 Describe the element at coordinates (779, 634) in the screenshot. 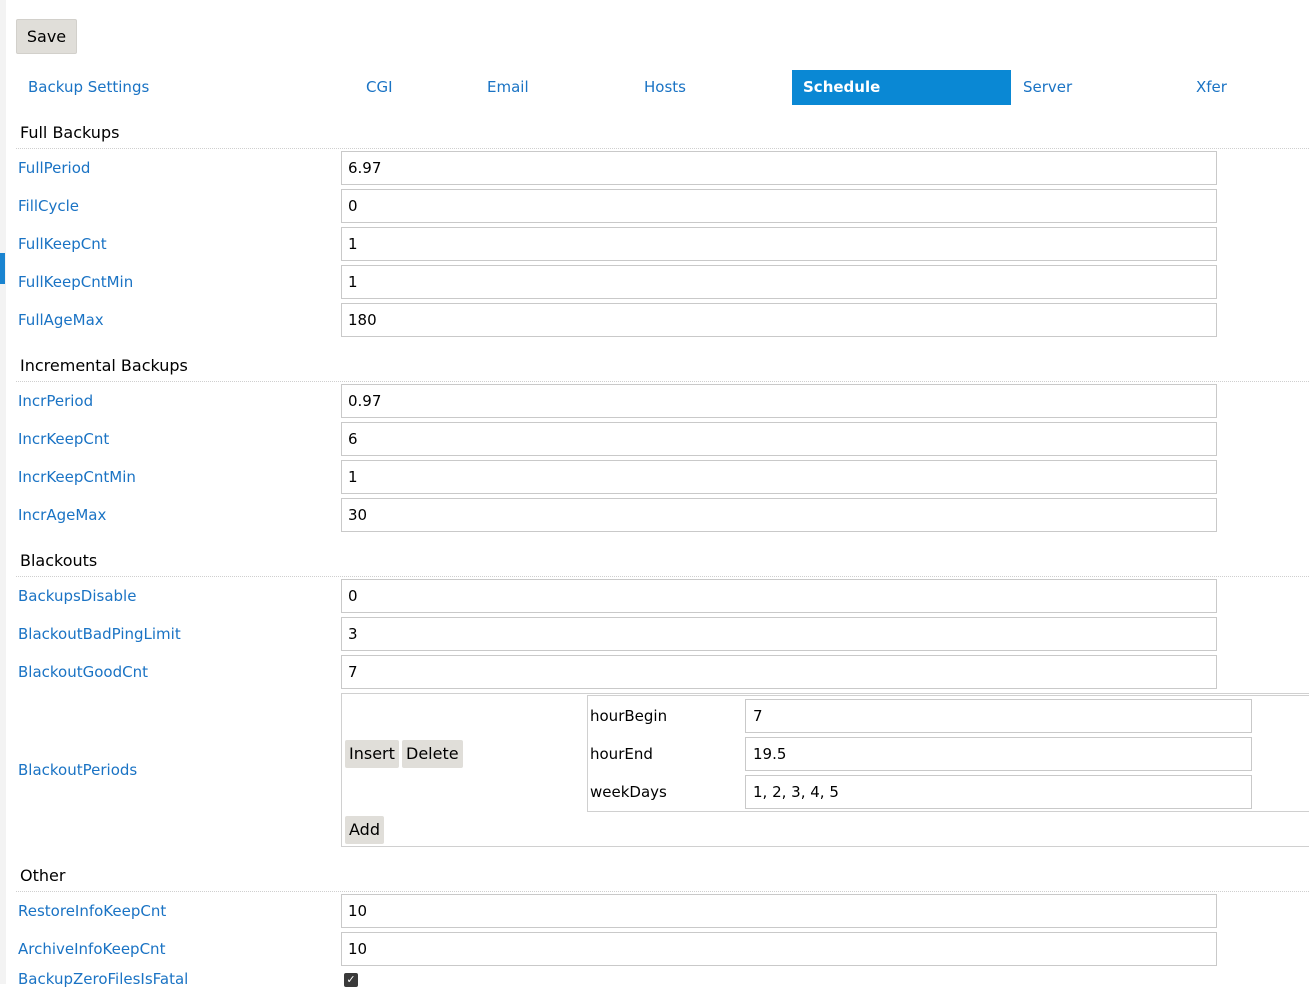

I see `input-blackout-bad-ping-limit: 3` at that location.